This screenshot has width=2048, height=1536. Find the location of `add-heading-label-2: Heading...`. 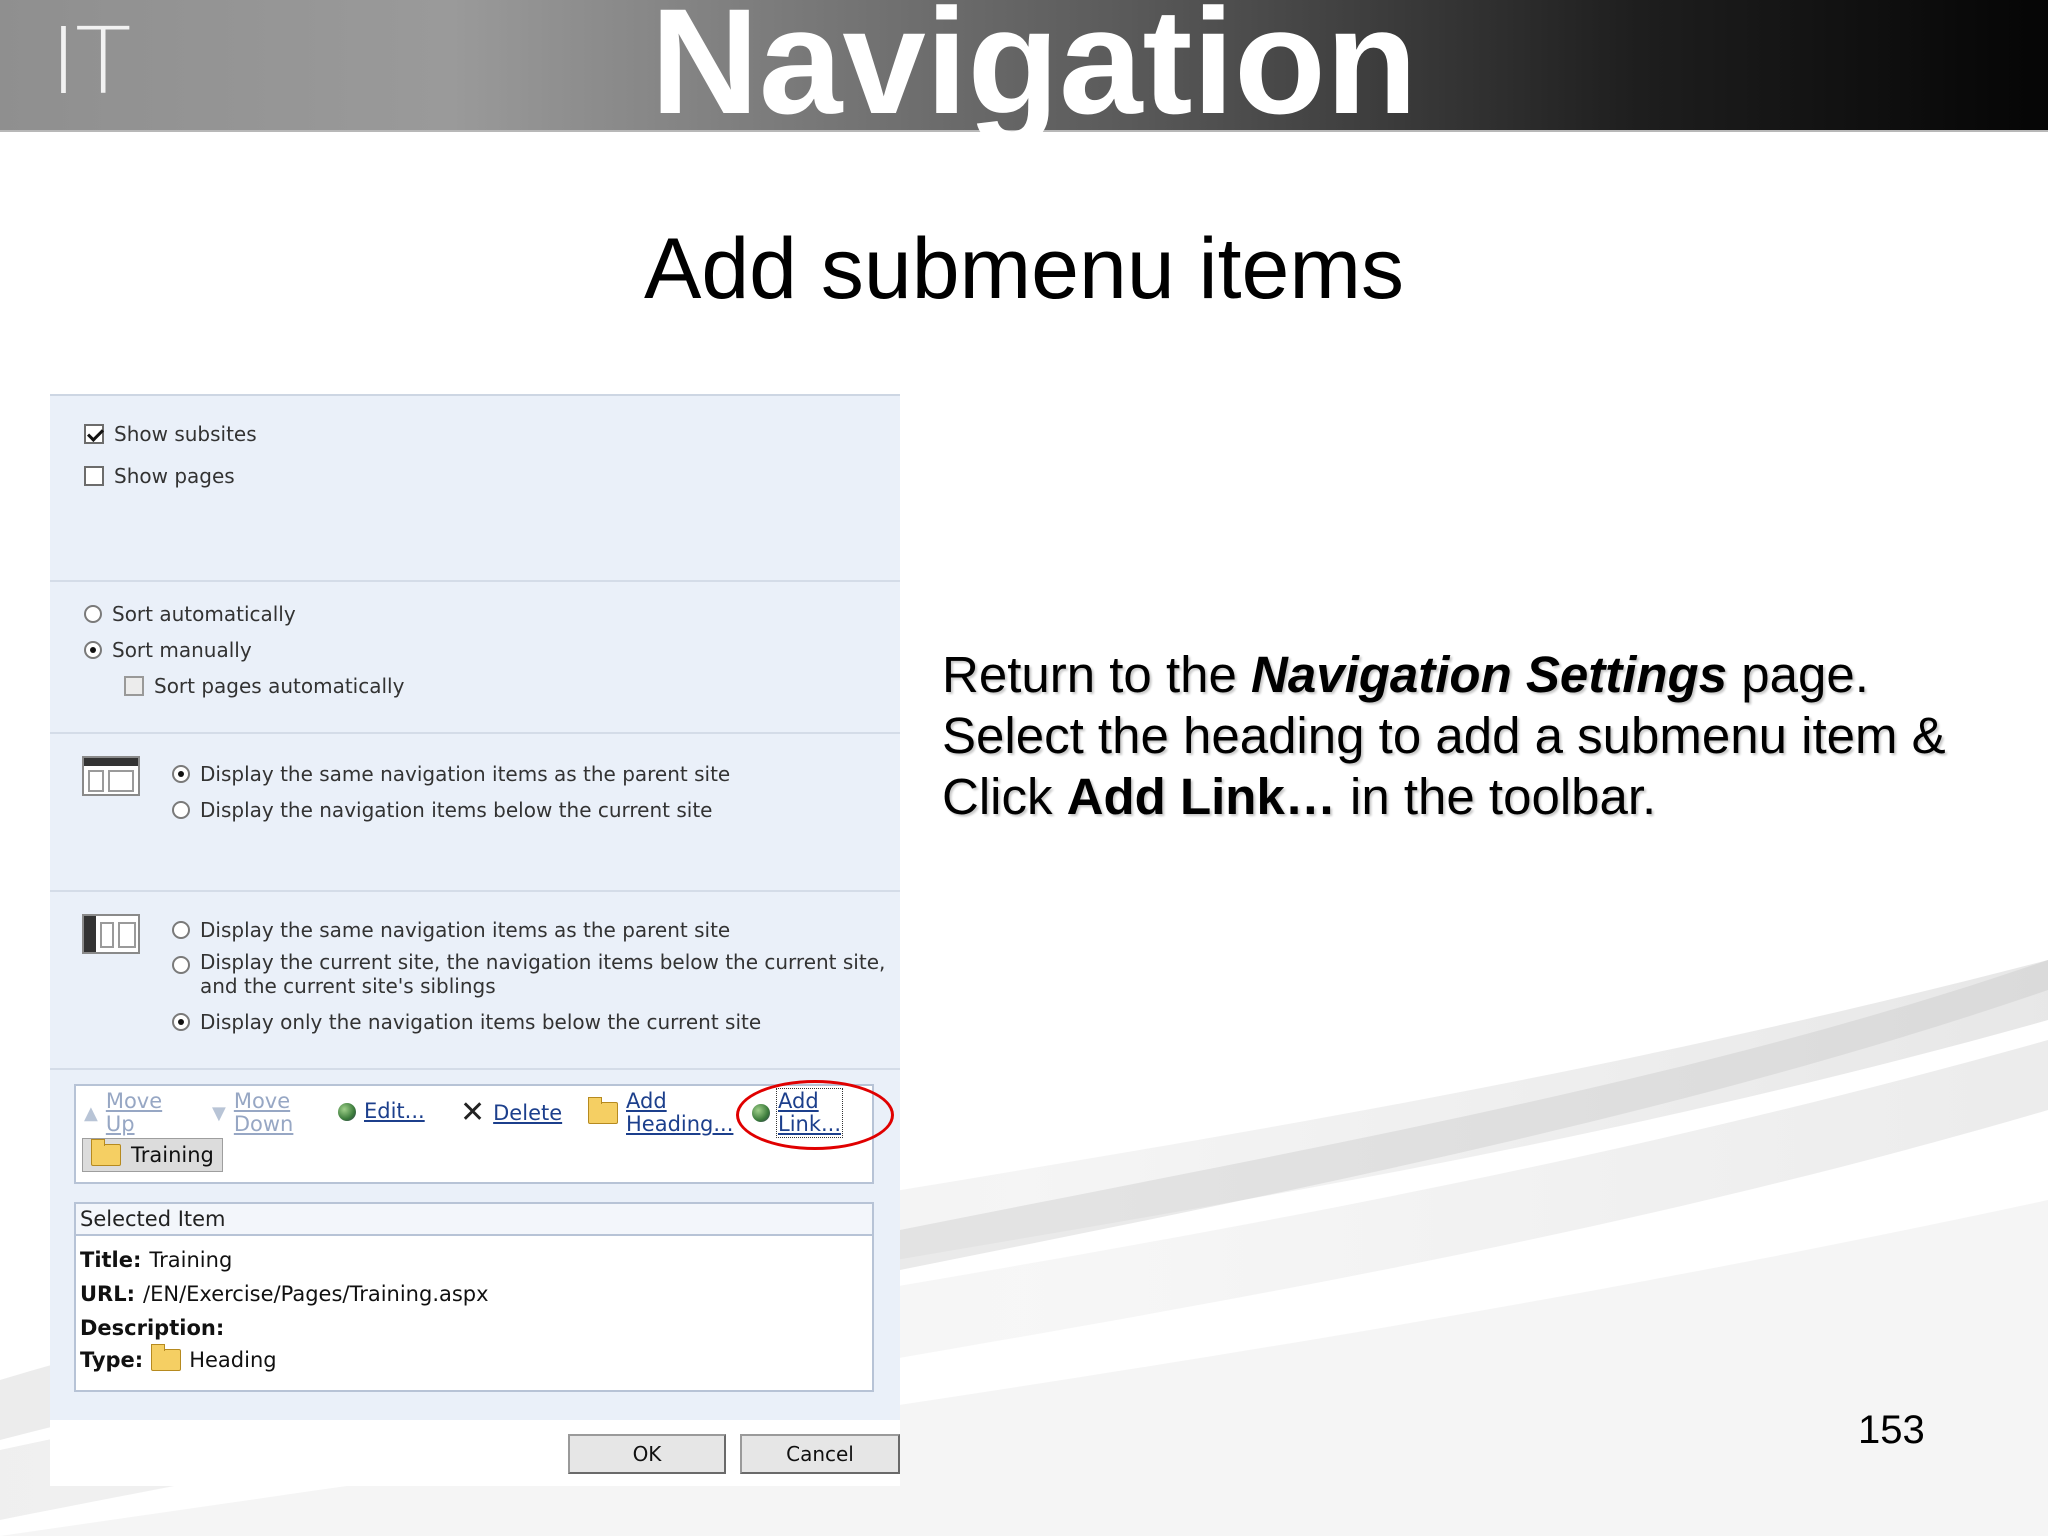

add-heading-label-2: Heading... is located at coordinates (680, 1124).